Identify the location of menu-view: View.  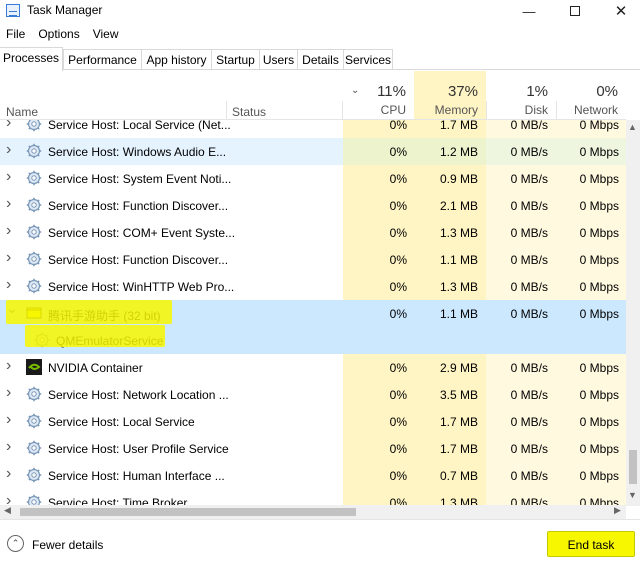
(105, 34).